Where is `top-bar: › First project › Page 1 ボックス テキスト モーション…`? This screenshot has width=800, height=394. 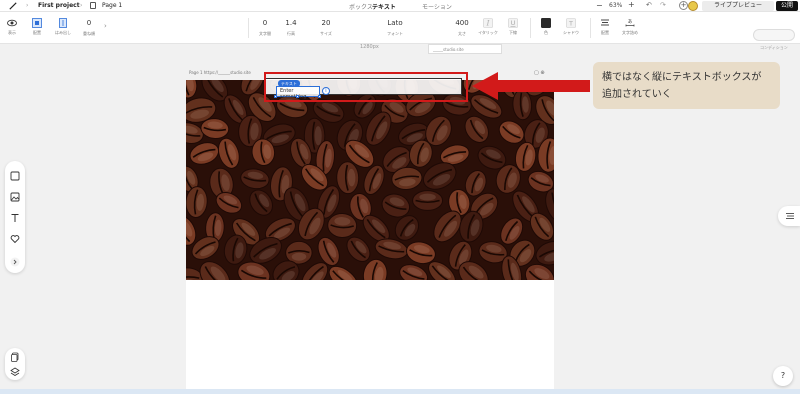 top-bar: › First project › Page 1 ボックス テキスト モーション… is located at coordinates (400, 6).